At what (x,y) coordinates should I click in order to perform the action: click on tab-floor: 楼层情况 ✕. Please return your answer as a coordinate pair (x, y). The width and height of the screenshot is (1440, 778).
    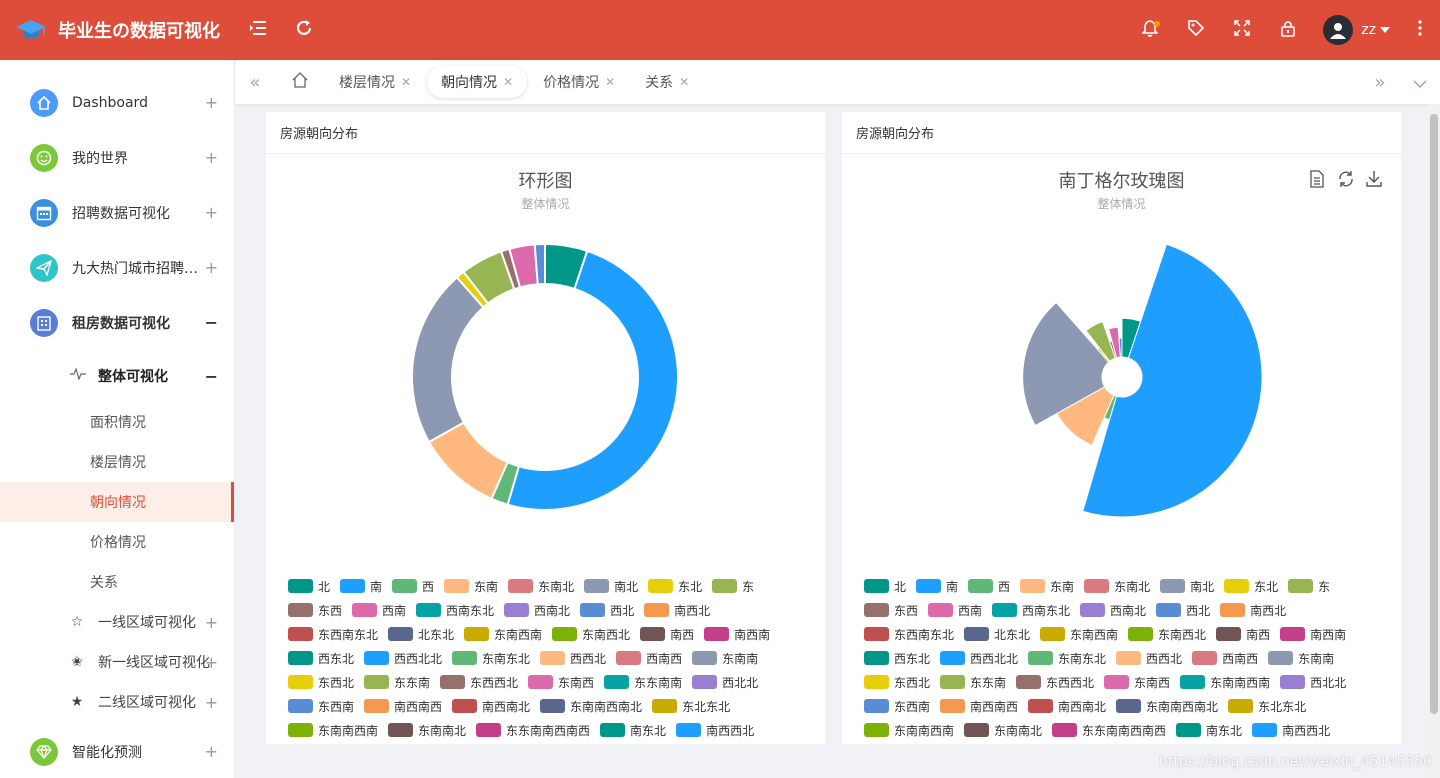
    Looking at the image, I should click on (375, 82).